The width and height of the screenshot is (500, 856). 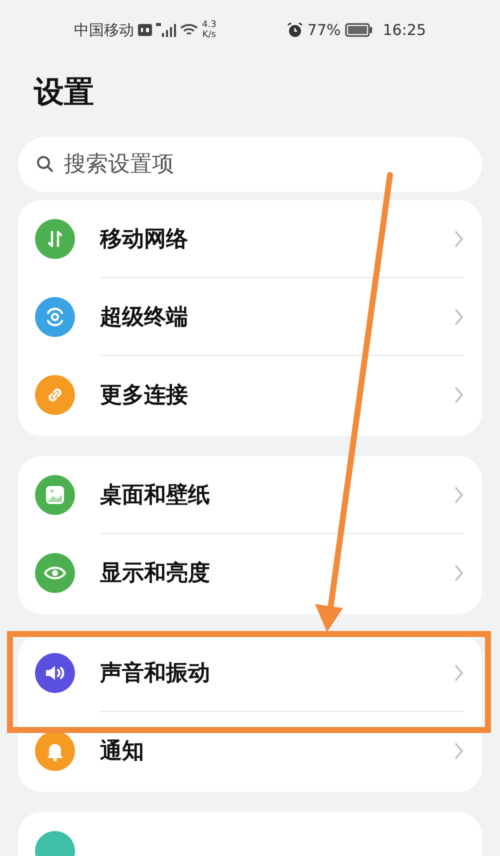 I want to click on wifi-icon, so click(x=189, y=30).